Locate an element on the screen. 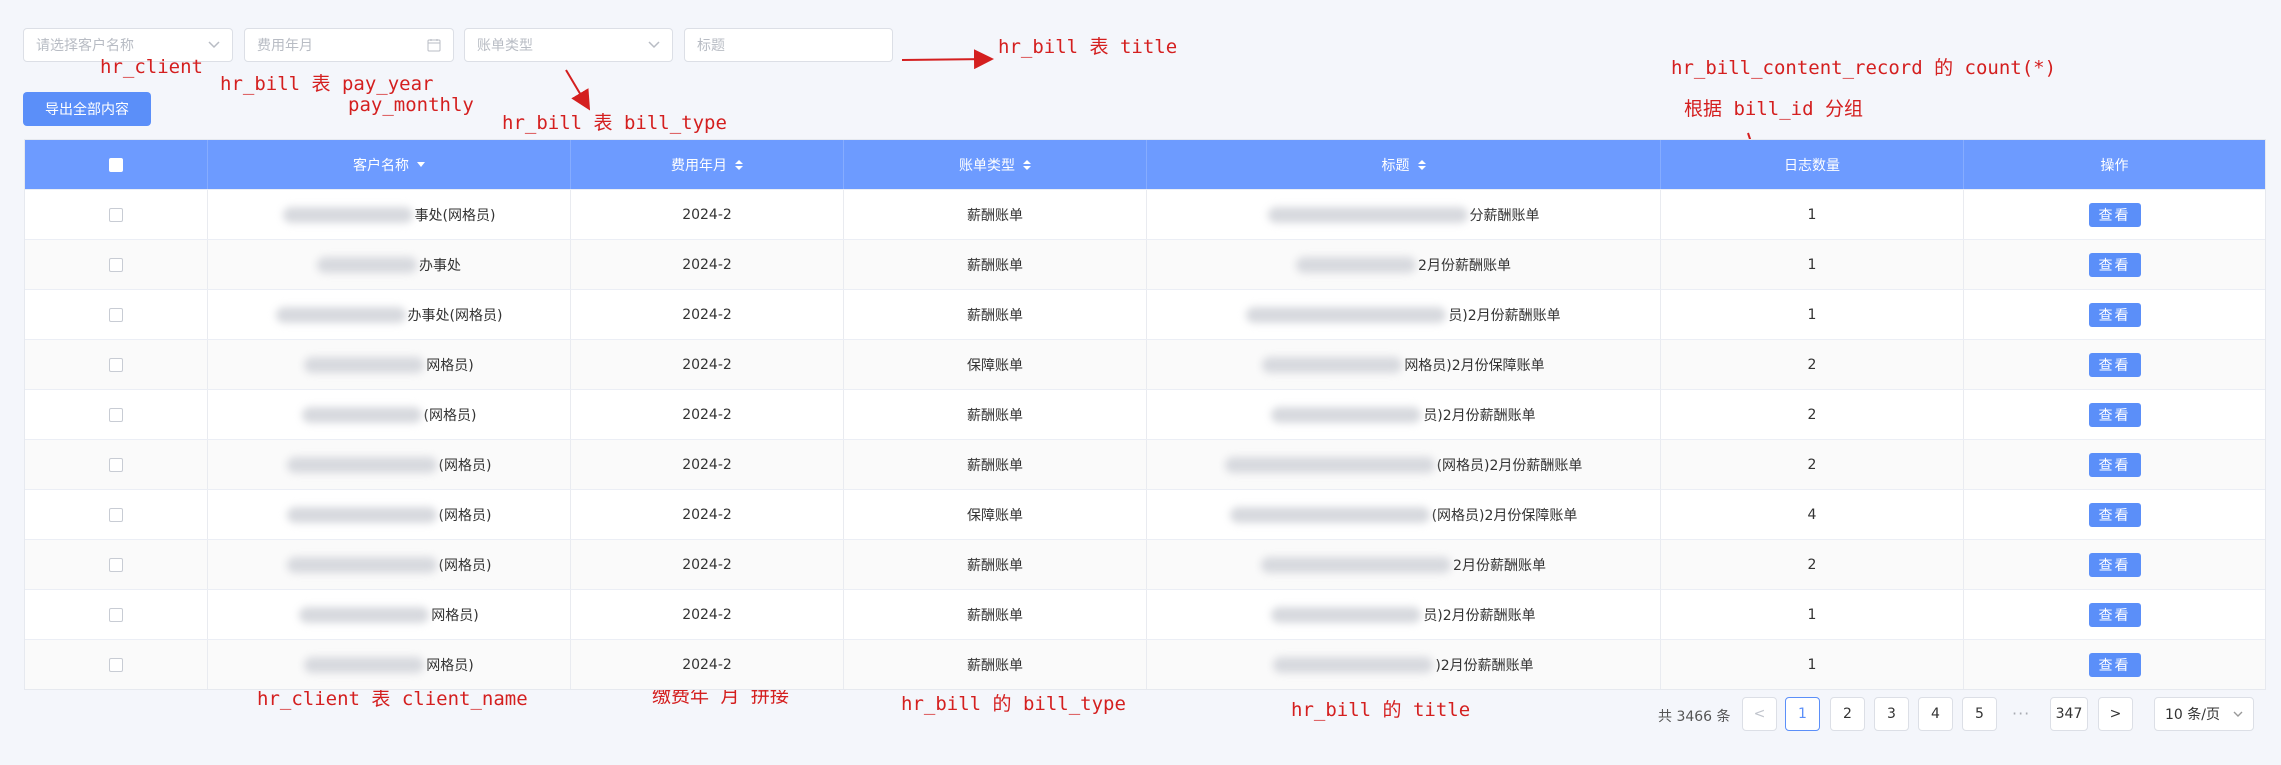  header-title-label: 标题 is located at coordinates (1395, 165).